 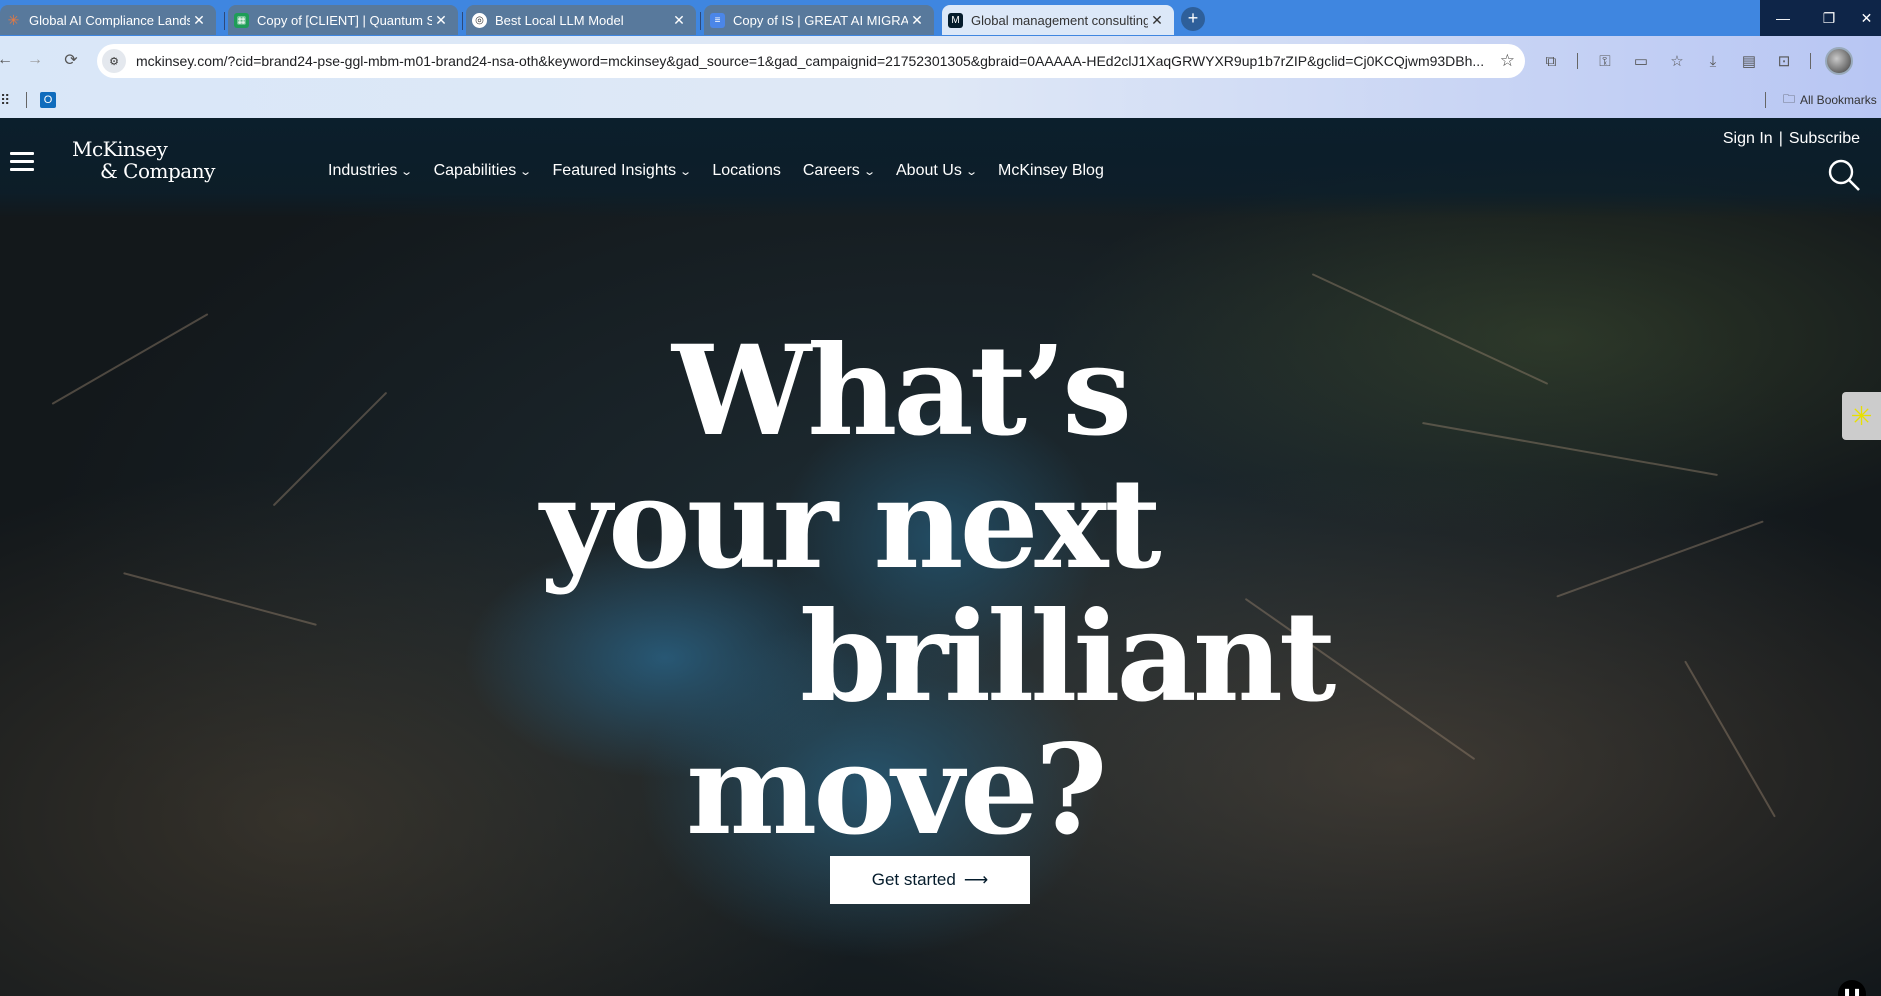 What do you see at coordinates (5, 100) in the screenshot?
I see `apps-icon: ⠿` at bounding box center [5, 100].